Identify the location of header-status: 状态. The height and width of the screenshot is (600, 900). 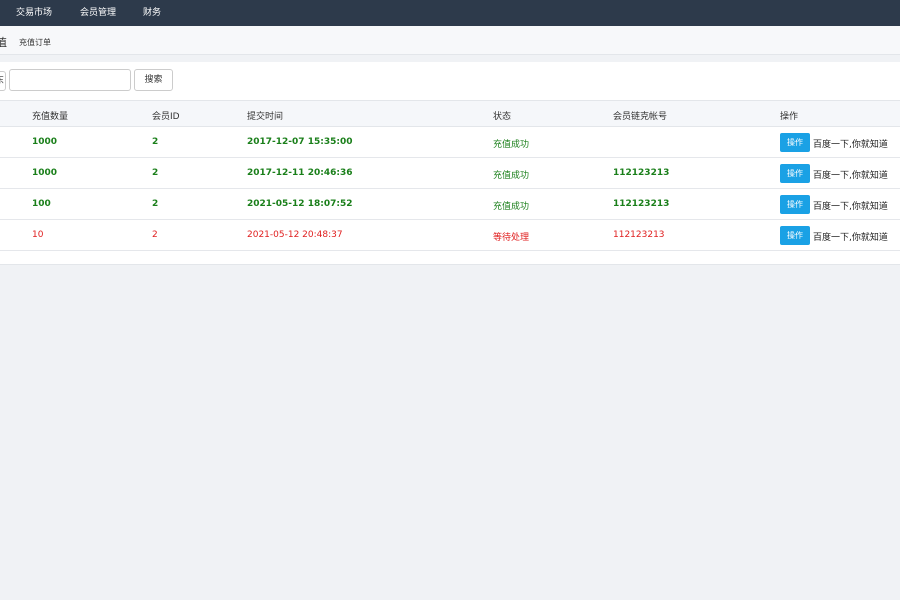
(502, 117).